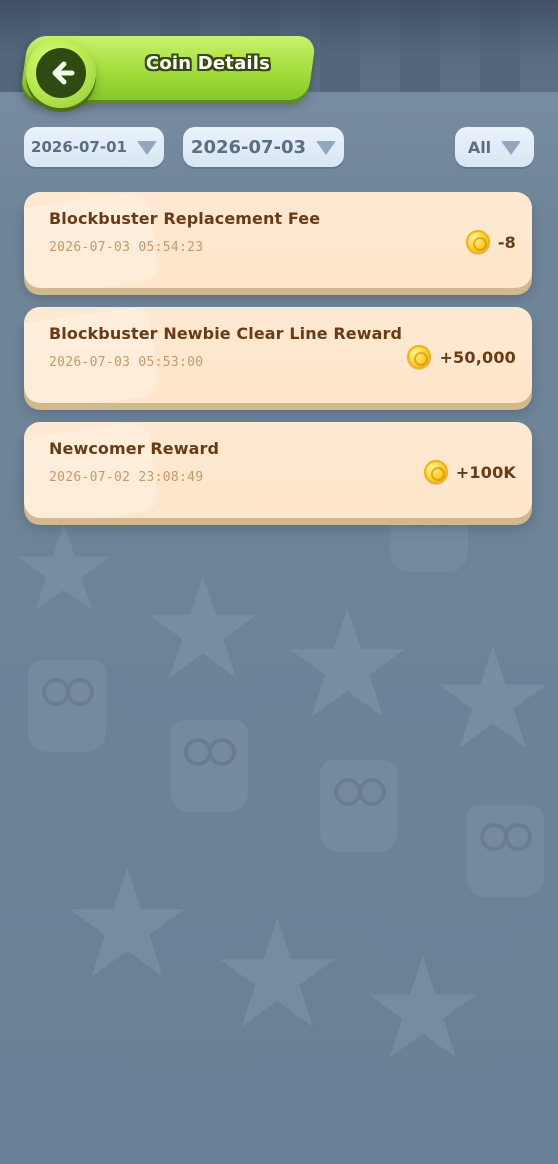  I want to click on start-date-value: 2026-07-01, so click(79, 147).